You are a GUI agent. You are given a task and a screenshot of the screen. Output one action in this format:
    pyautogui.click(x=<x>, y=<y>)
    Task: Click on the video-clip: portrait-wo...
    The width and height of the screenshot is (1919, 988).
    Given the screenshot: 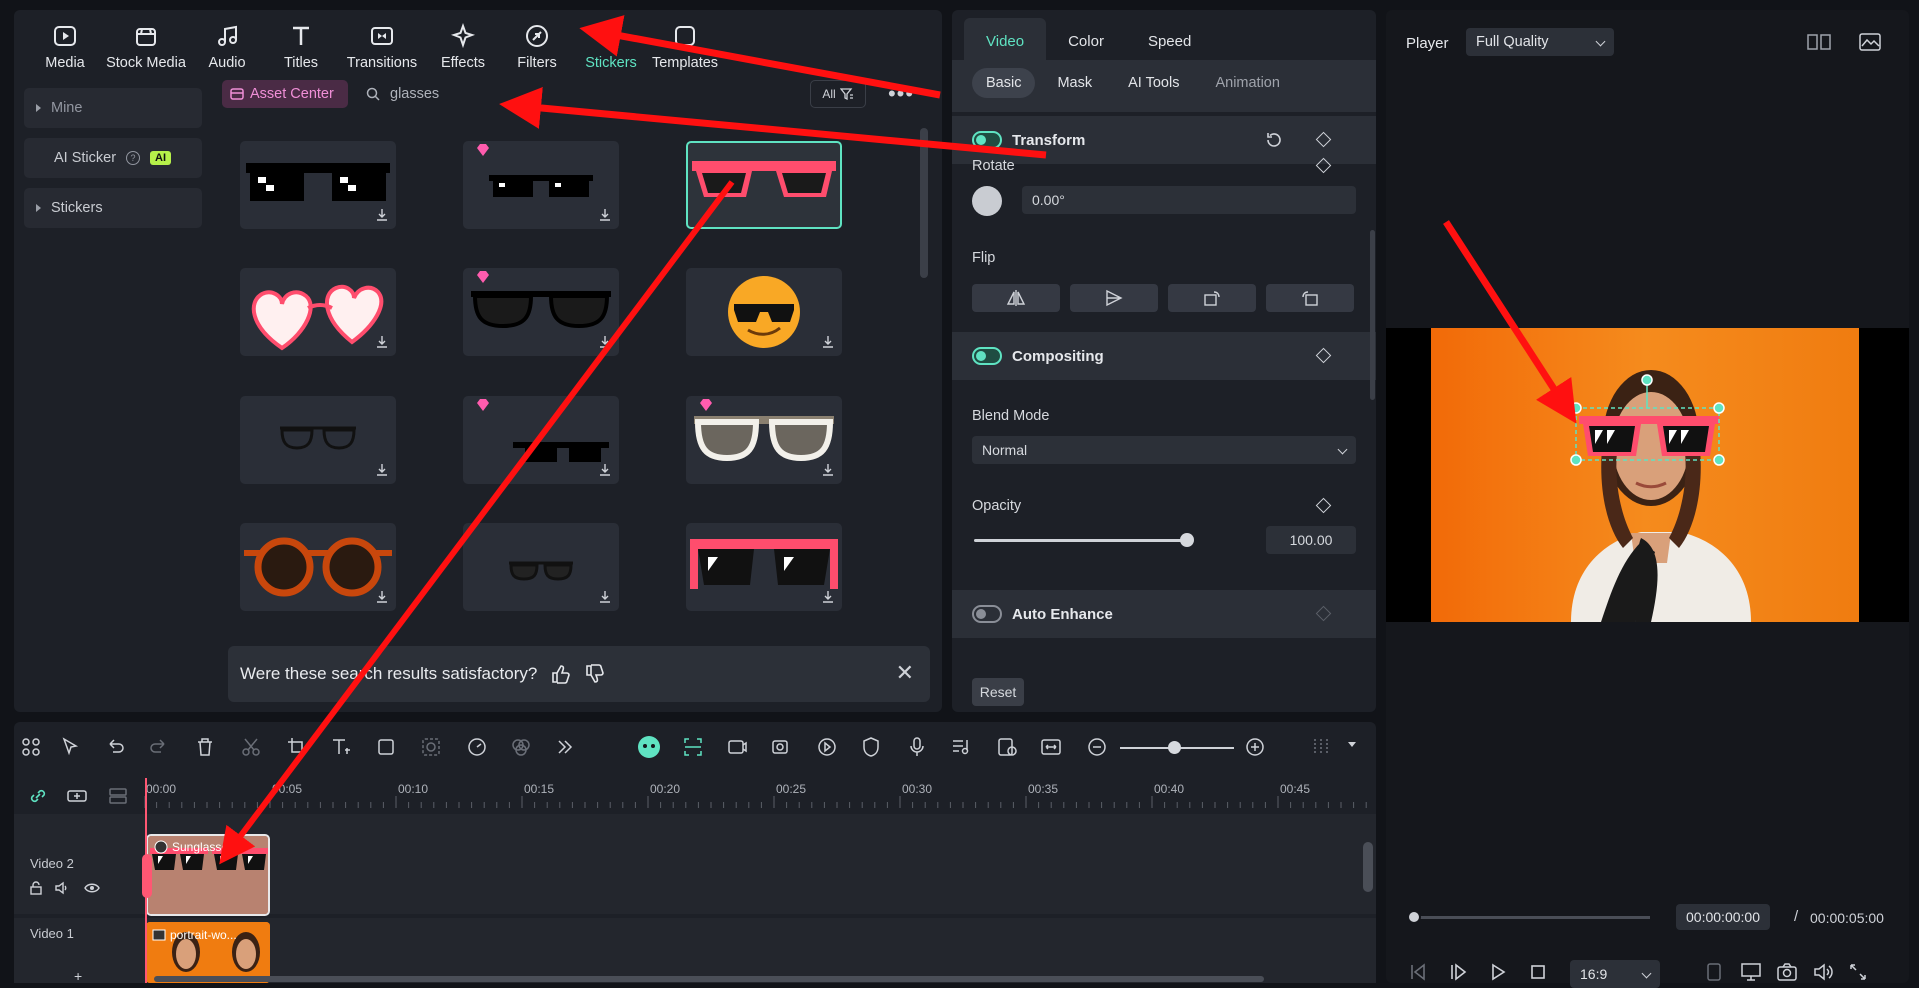 What is the action you would take?
    pyautogui.click(x=208, y=952)
    